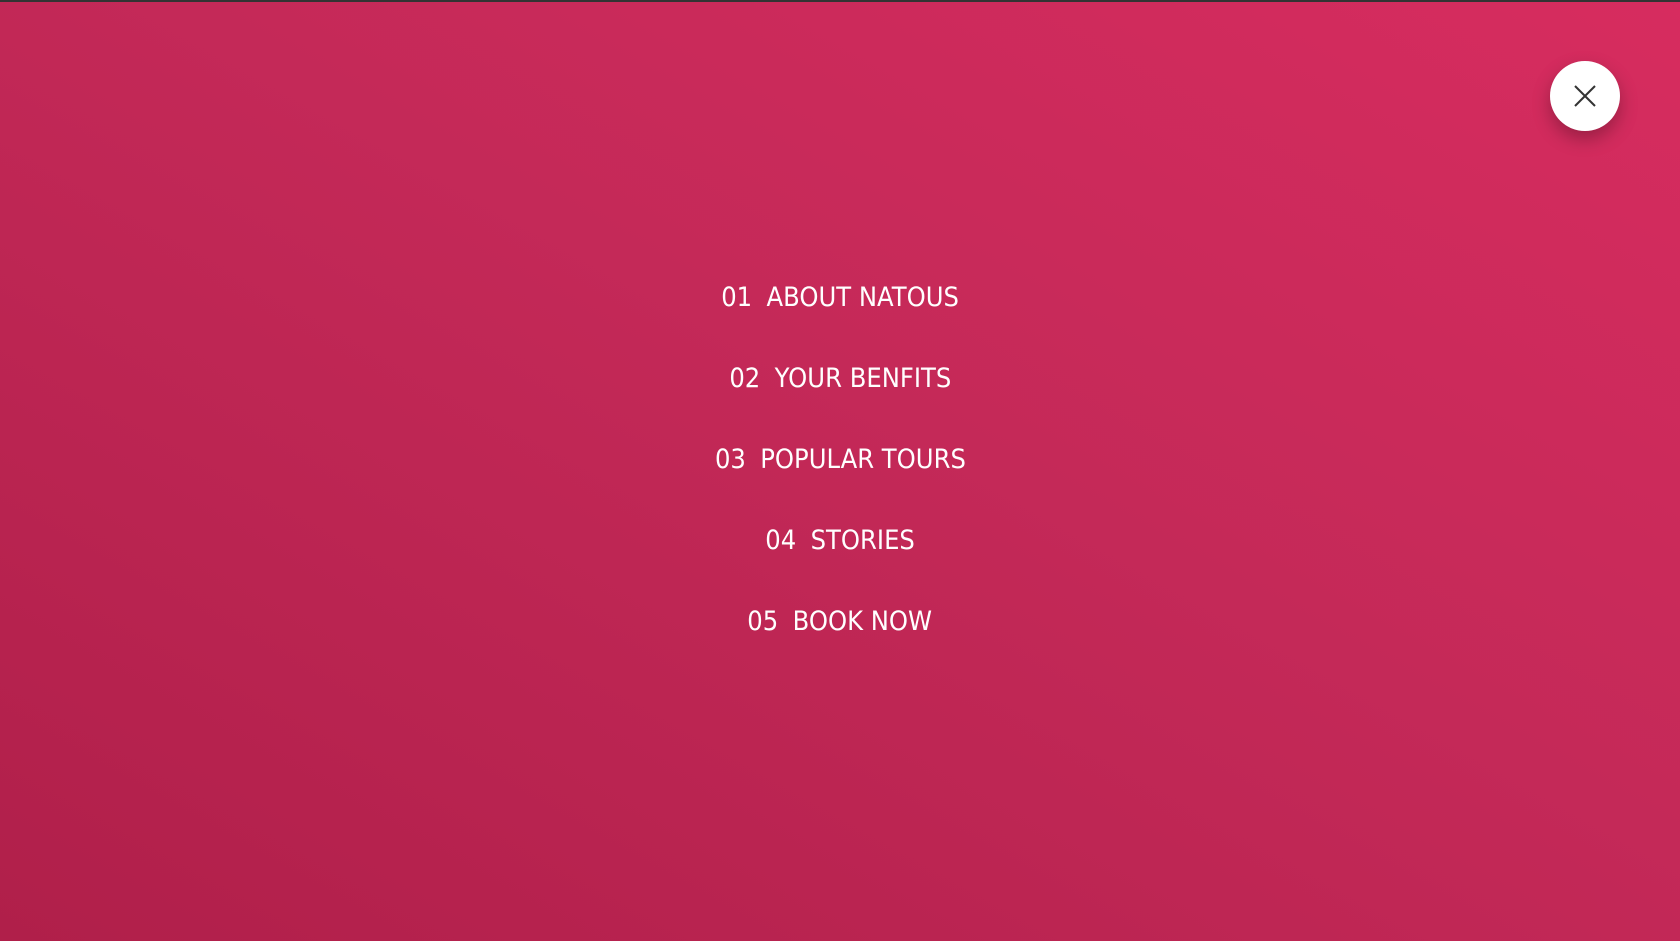 Image resolution: width=1680 pixels, height=941 pixels. I want to click on nav-link-about: 01 ABOUT NATOUS, so click(840, 297).